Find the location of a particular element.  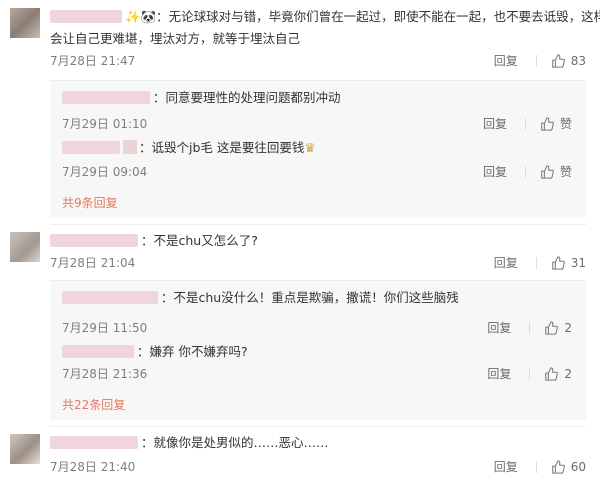

emoji-icon: ✨🐼 is located at coordinates (141, 16).